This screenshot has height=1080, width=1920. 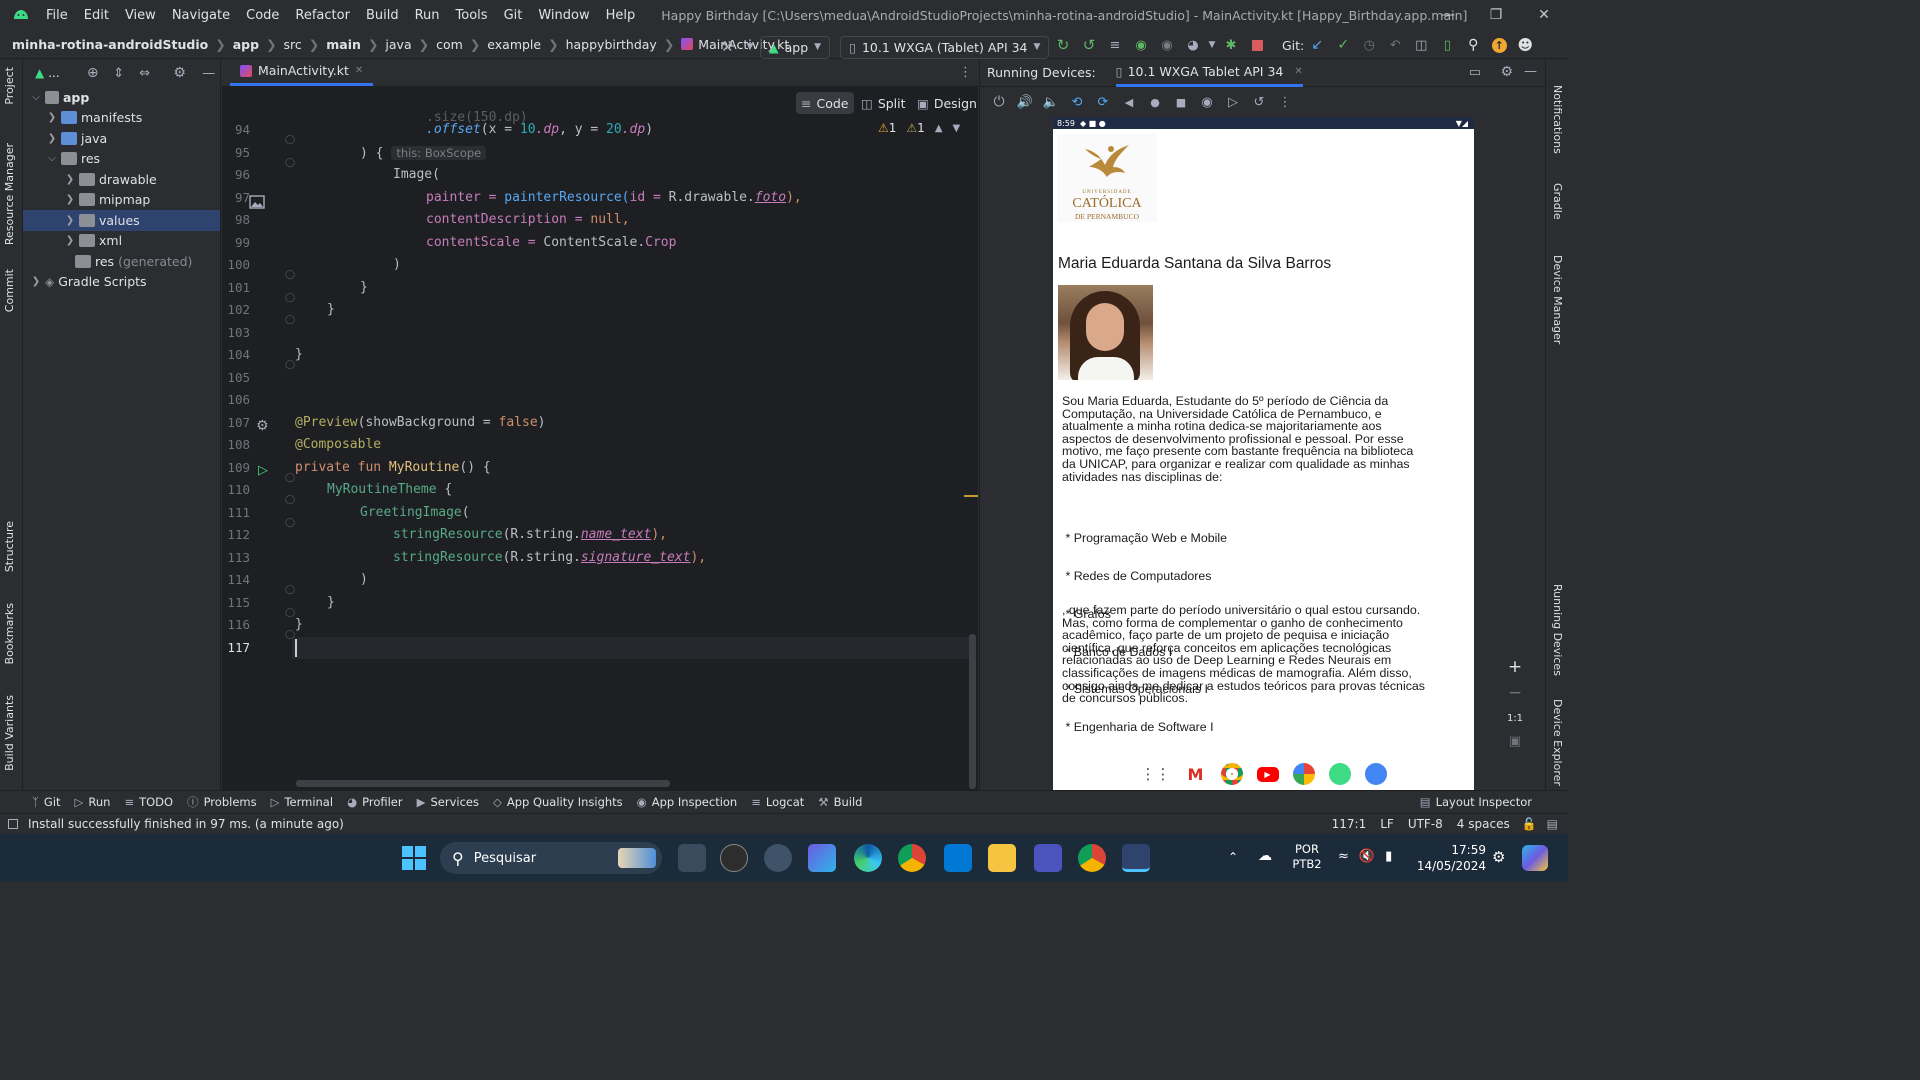 What do you see at coordinates (778, 858) in the screenshot?
I see `settings-gear-icon` at bounding box center [778, 858].